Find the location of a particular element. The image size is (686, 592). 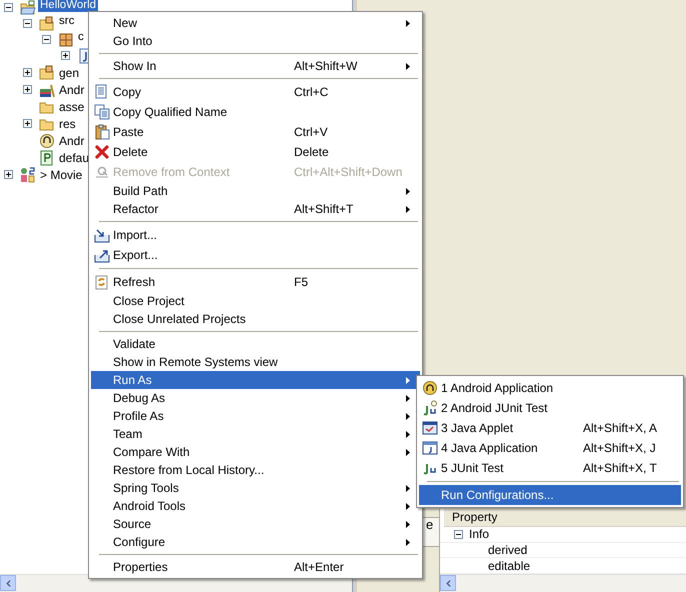

menu-item: Compare With is located at coordinates (255, 452).